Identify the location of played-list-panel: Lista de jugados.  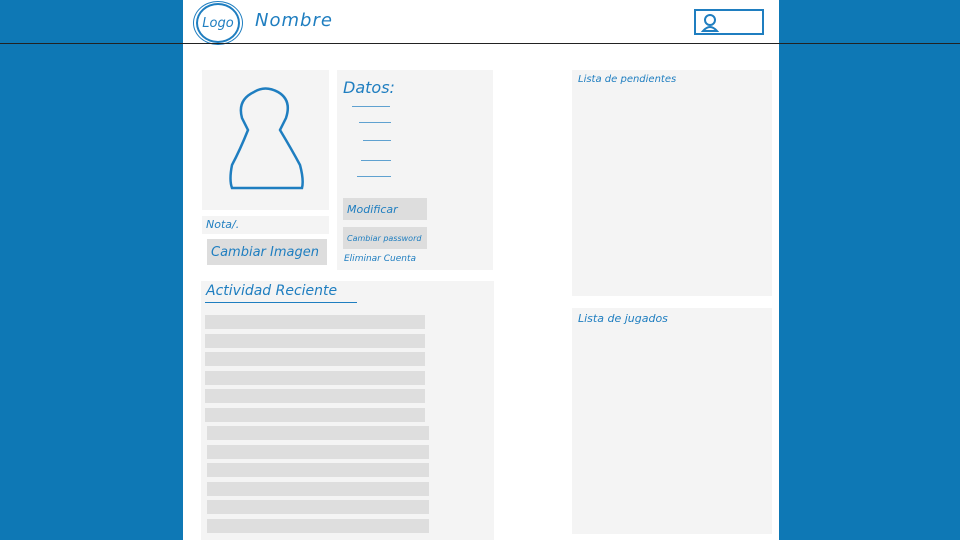
(672, 421).